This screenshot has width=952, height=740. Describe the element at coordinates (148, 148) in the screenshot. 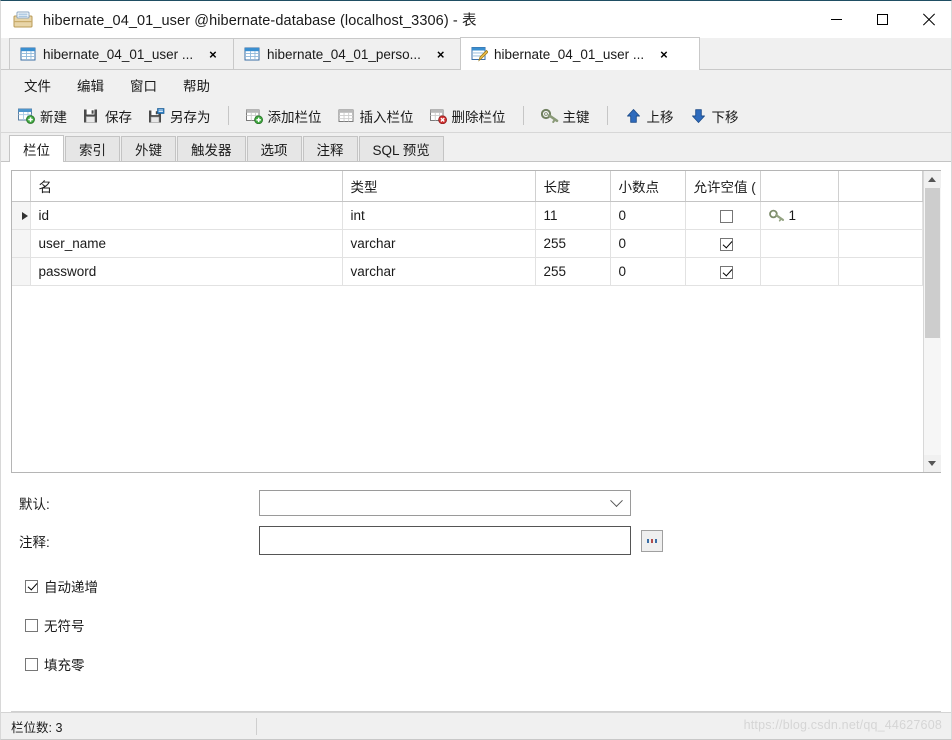

I see `tab-foreign-keys: 外键` at that location.